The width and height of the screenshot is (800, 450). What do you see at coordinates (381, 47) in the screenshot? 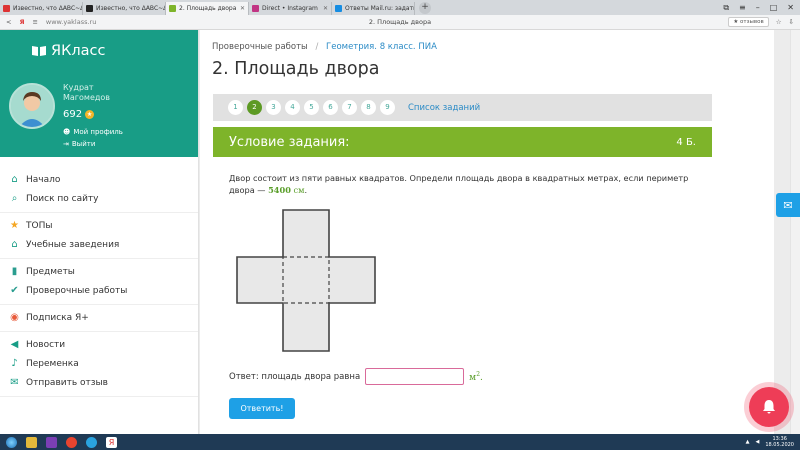
I see `breadcrumb-current: Геометрия. 8 класс. ПИА` at bounding box center [381, 47].